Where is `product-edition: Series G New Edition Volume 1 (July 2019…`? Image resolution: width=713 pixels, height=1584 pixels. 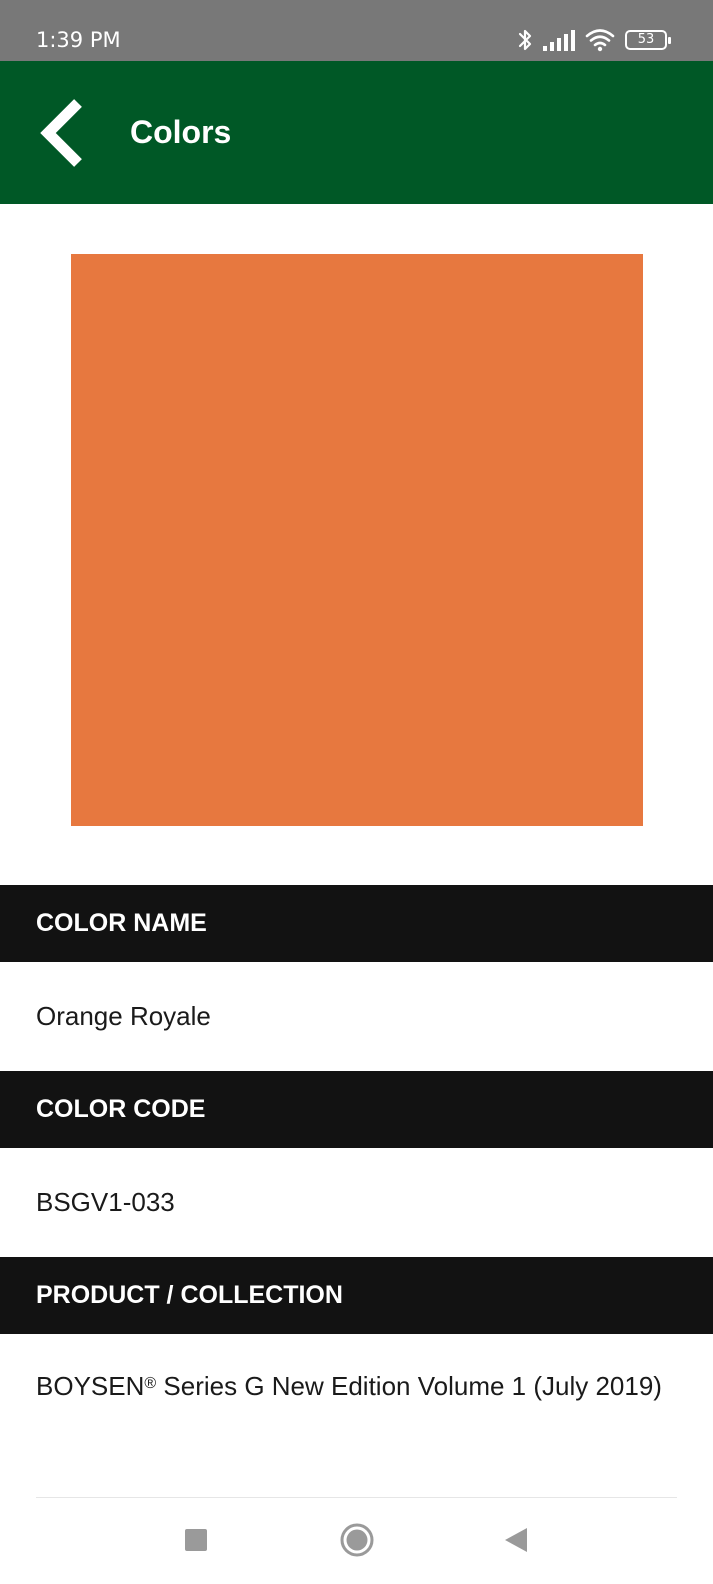
product-edition: Series G New Edition Volume 1 (July 2019… is located at coordinates (409, 1386).